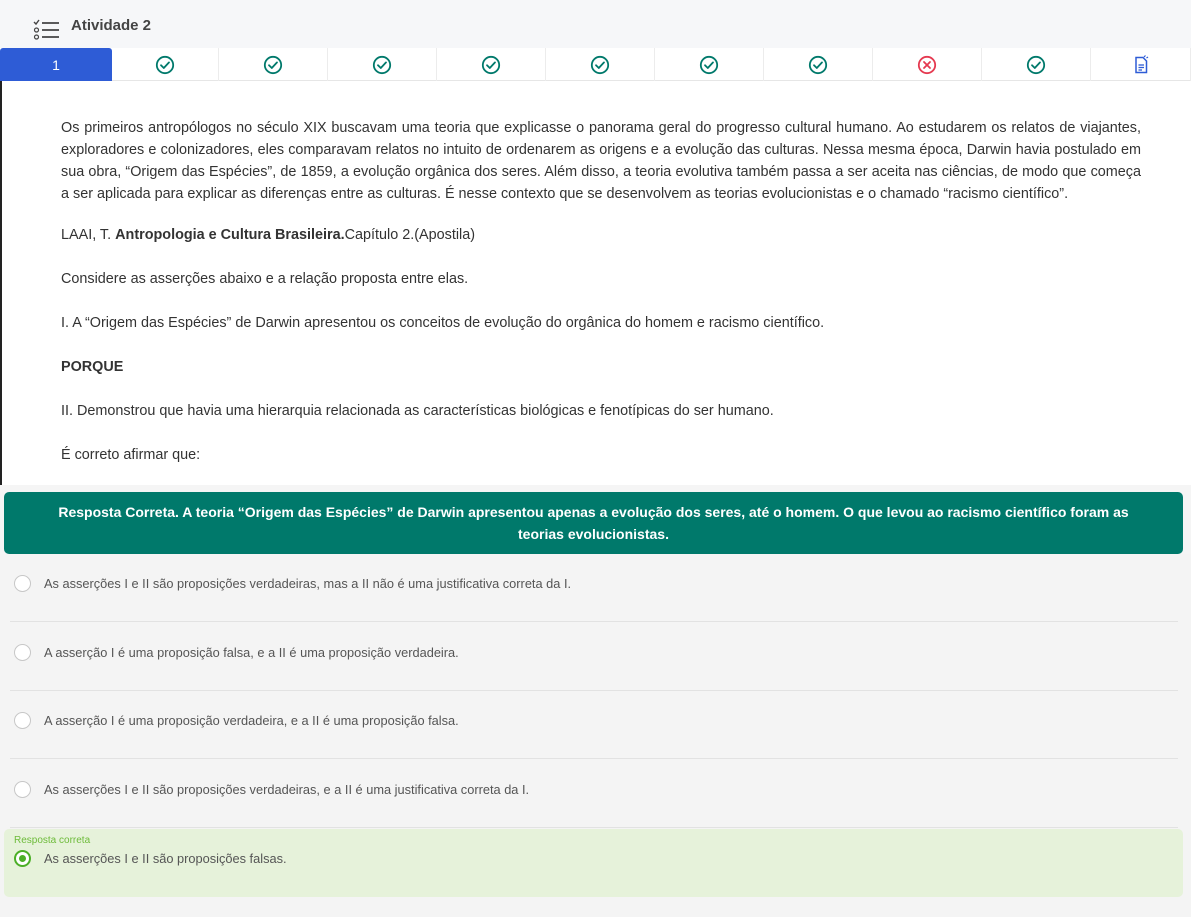  Describe the element at coordinates (131, 455) in the screenshot. I see `question-prompt: É correto afirmar que:` at that location.